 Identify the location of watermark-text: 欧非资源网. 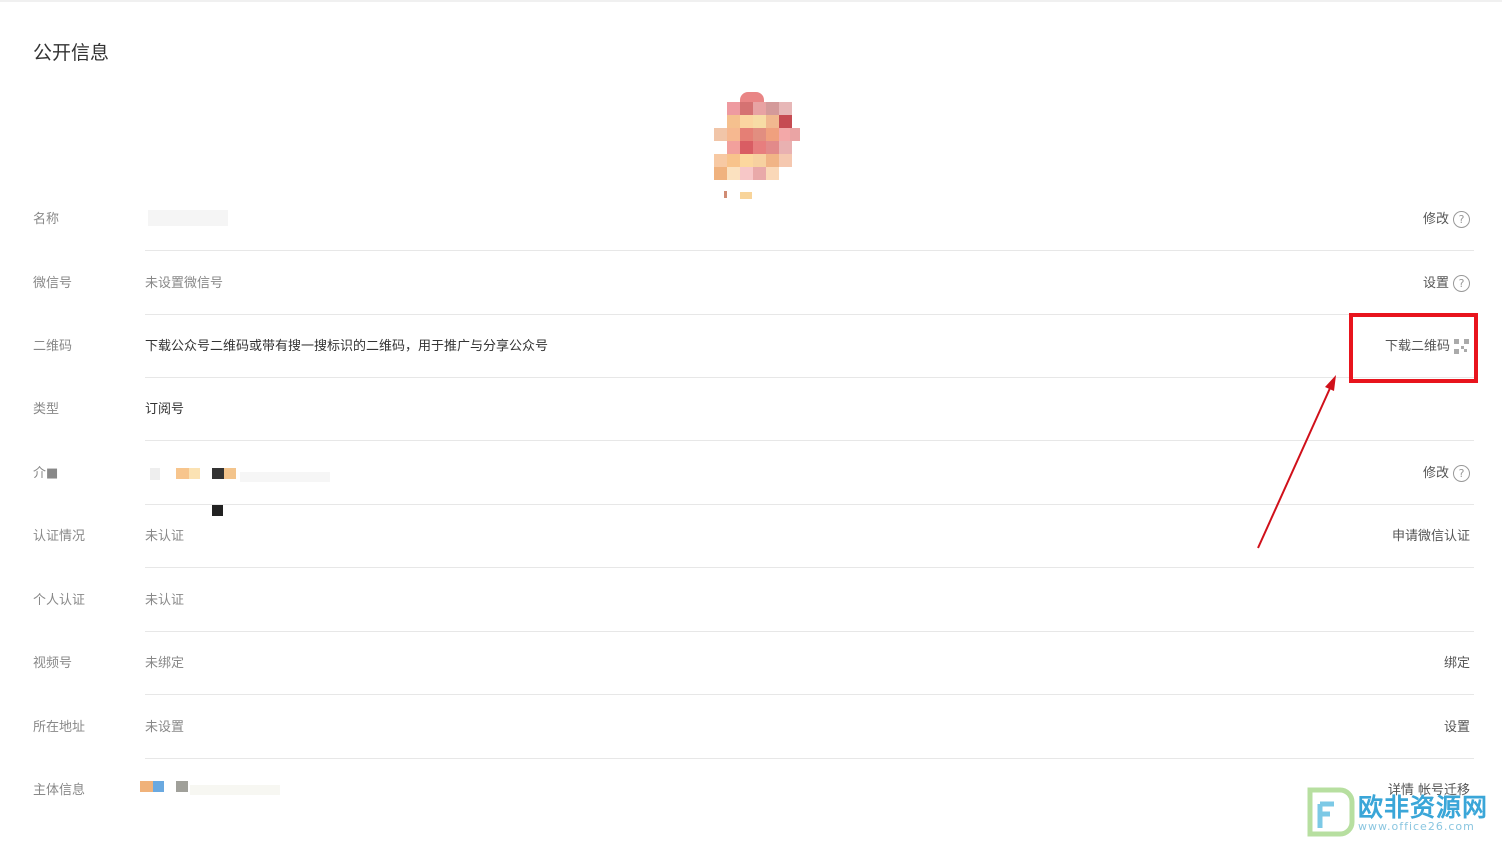
(1423, 807).